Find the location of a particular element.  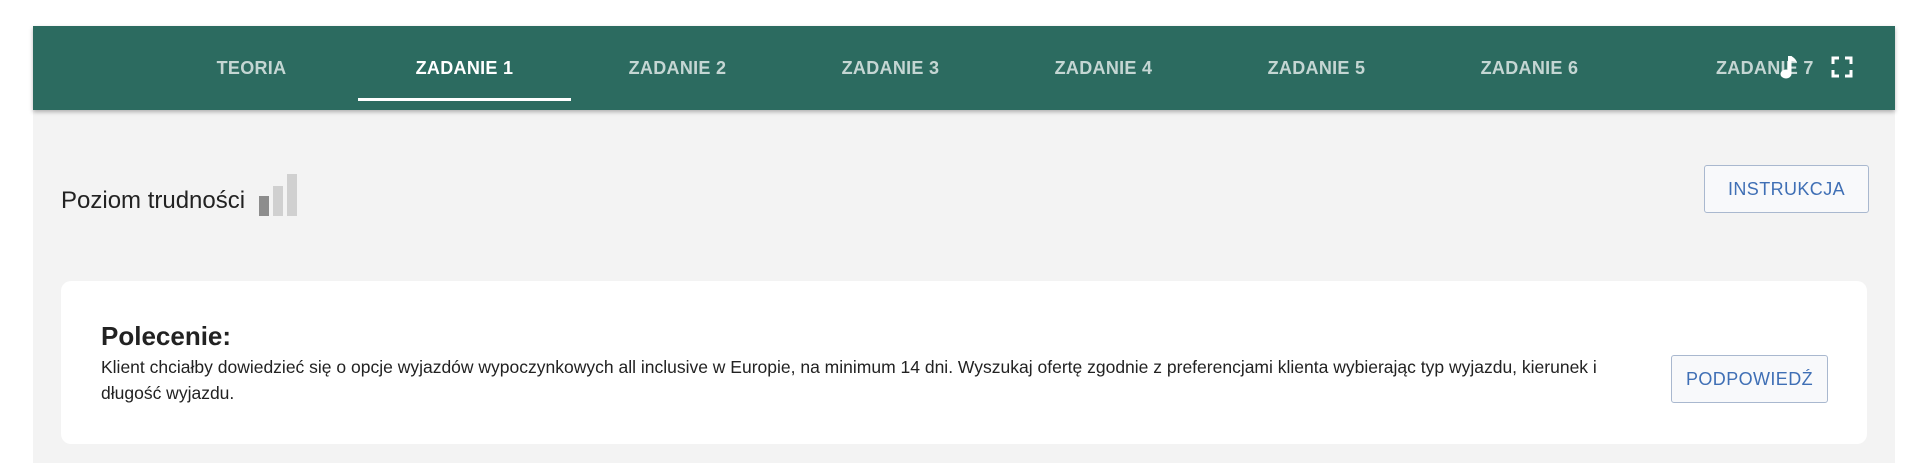

tab-zadanie-6: ZADANIE 6 is located at coordinates (1529, 68).